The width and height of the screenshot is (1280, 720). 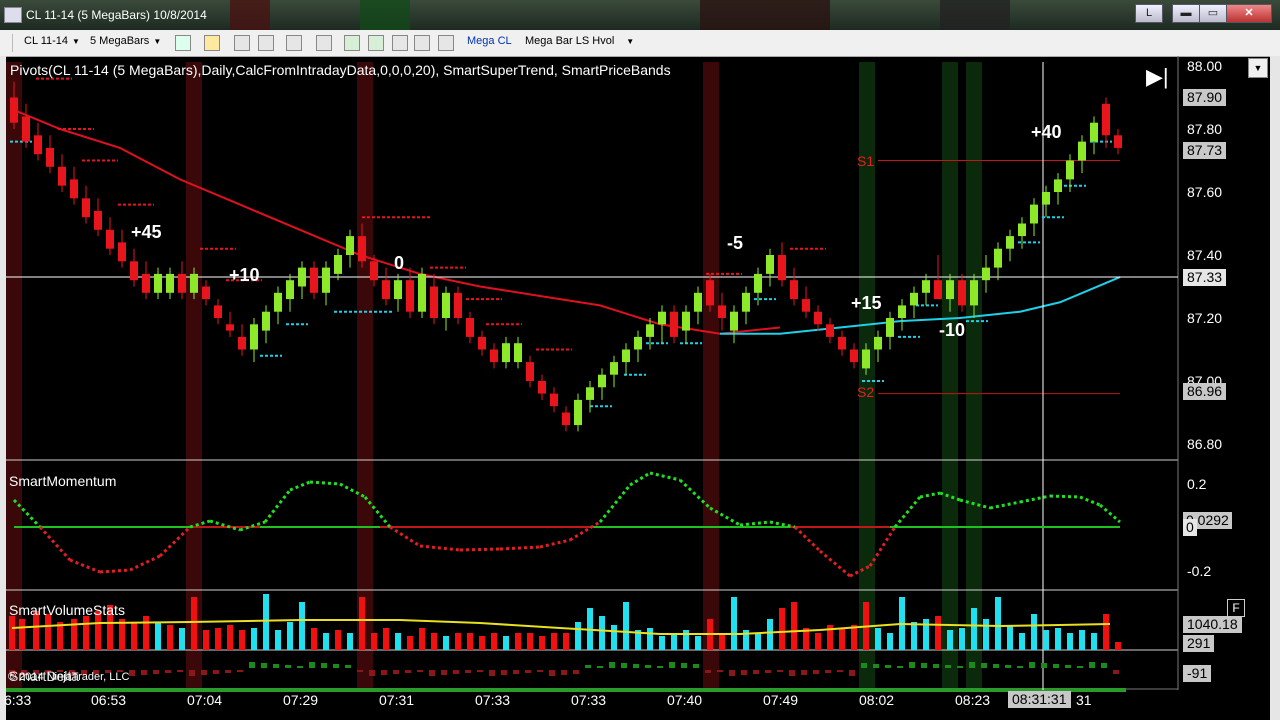 What do you see at coordinates (1275, 388) in the screenshot?
I see `right-scrollbar` at bounding box center [1275, 388].